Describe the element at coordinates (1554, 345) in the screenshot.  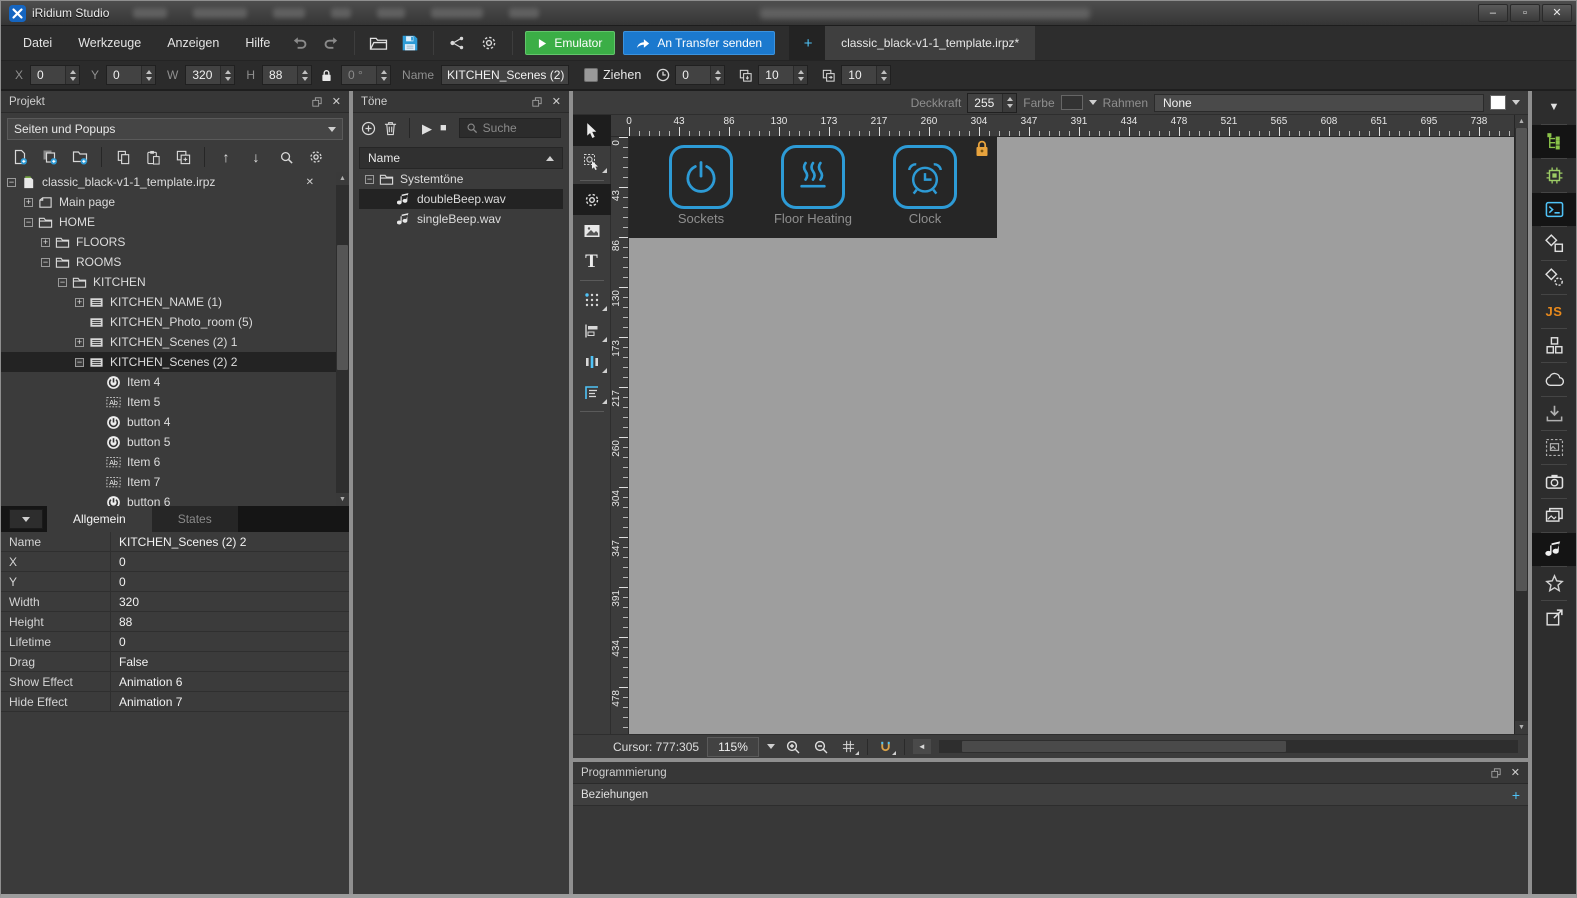
I see `modules-icon` at that location.